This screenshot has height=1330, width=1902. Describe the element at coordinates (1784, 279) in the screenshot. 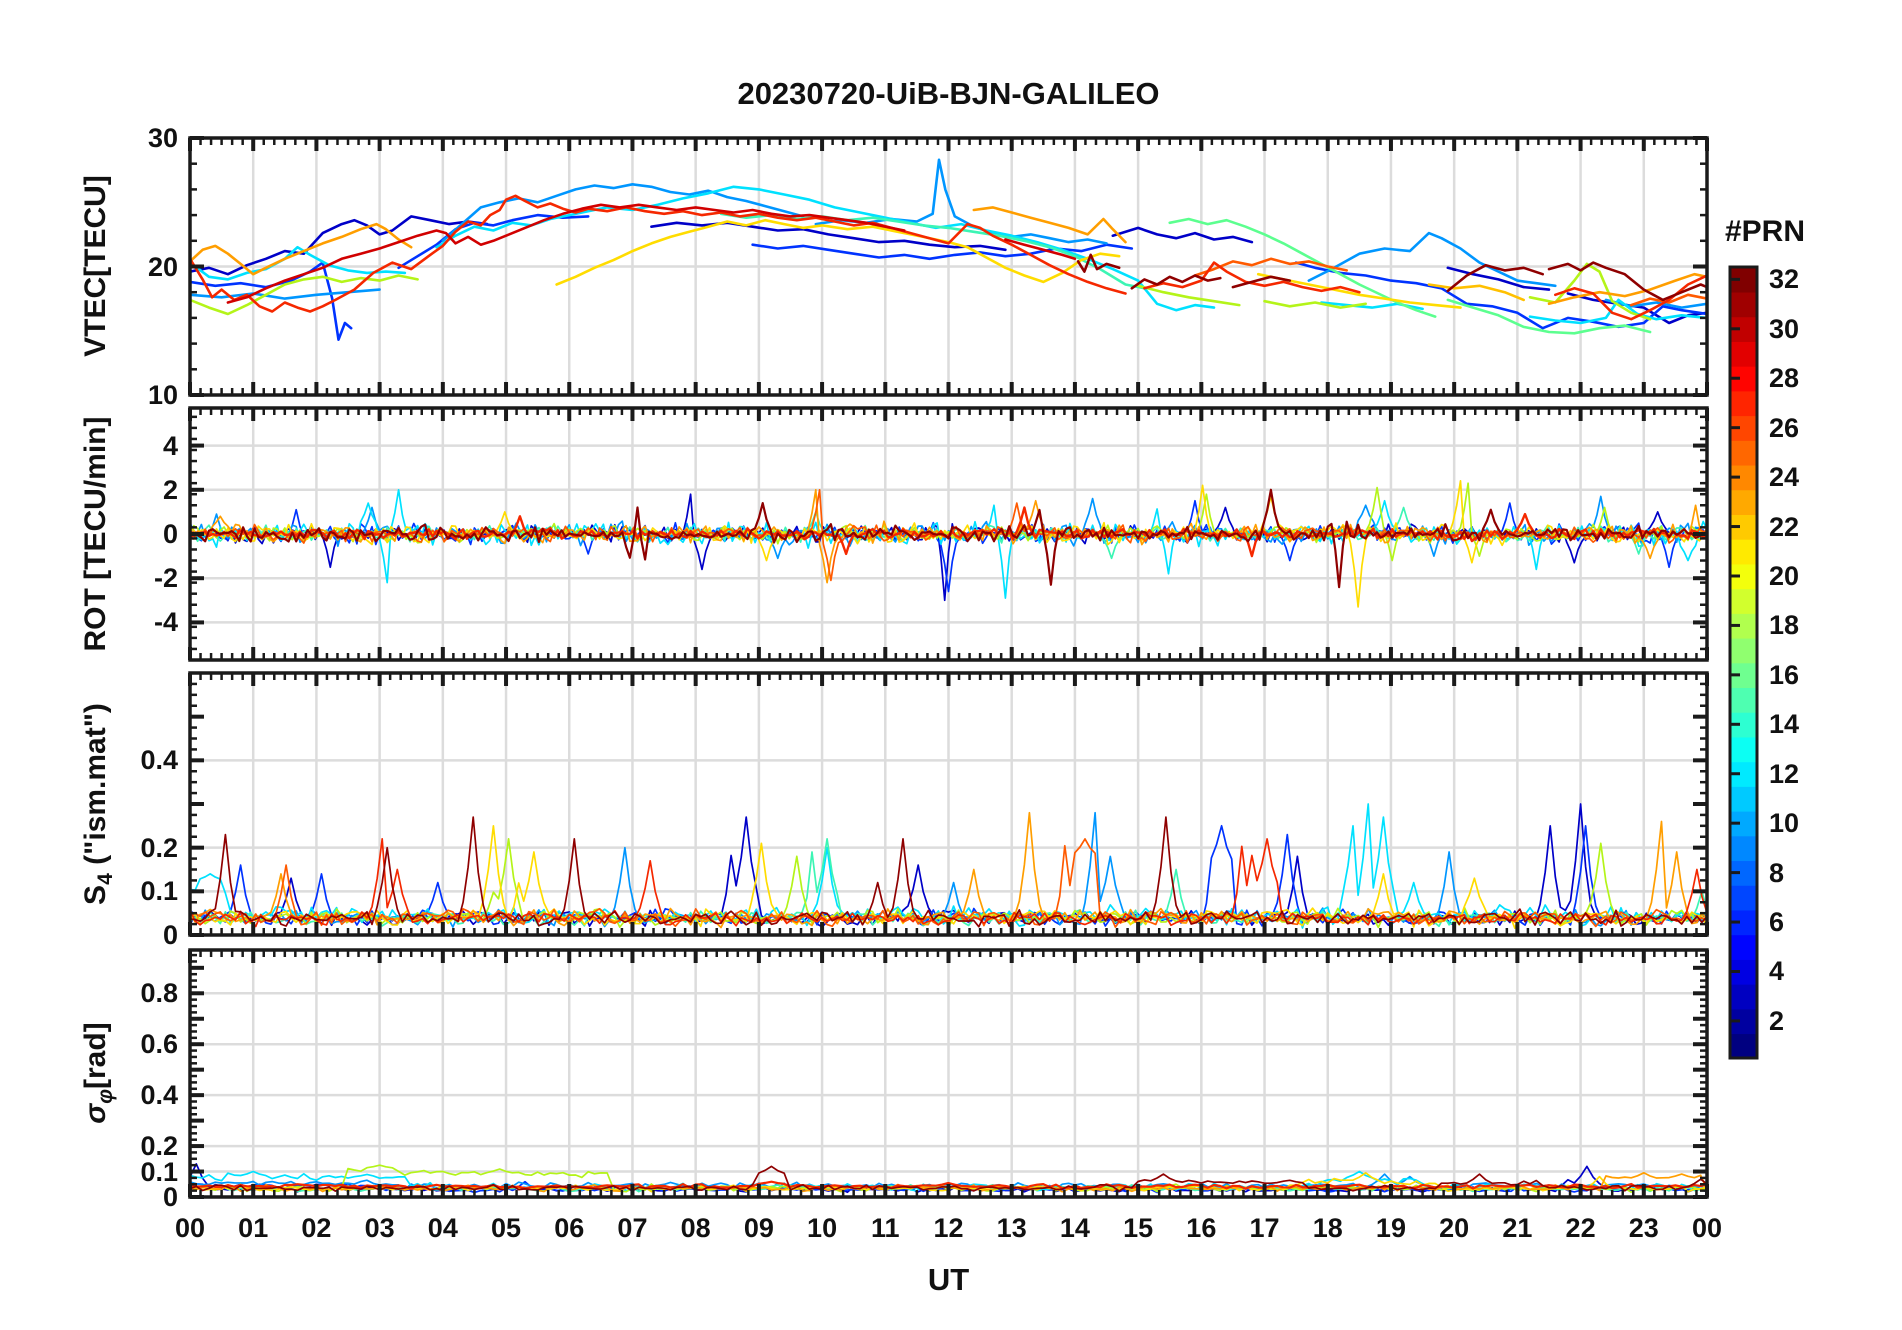

I see `colorbar-tick-label: 32` at that location.